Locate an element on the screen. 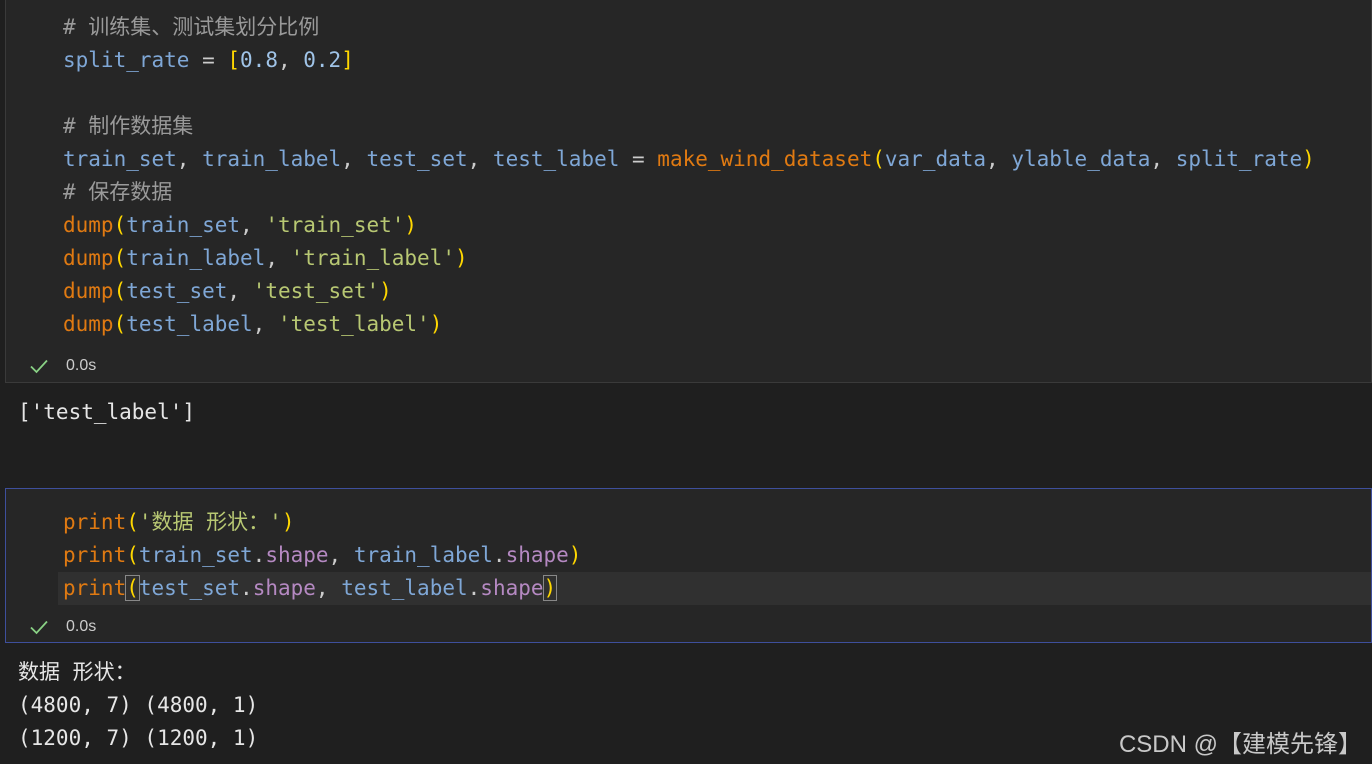 The width and height of the screenshot is (1372, 764). code-line-1: # 训练集、测试集划分比例 is located at coordinates (191, 27).